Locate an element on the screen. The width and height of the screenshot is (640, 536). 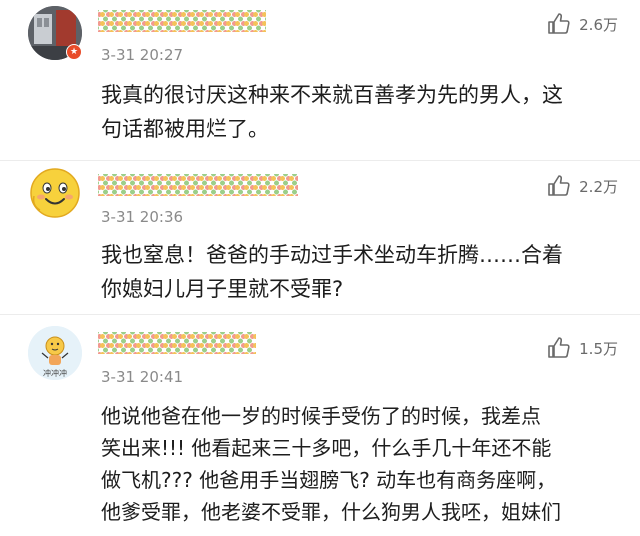
cartoon-avatar-icon: 冲冲冲 is located at coordinates (55, 353).